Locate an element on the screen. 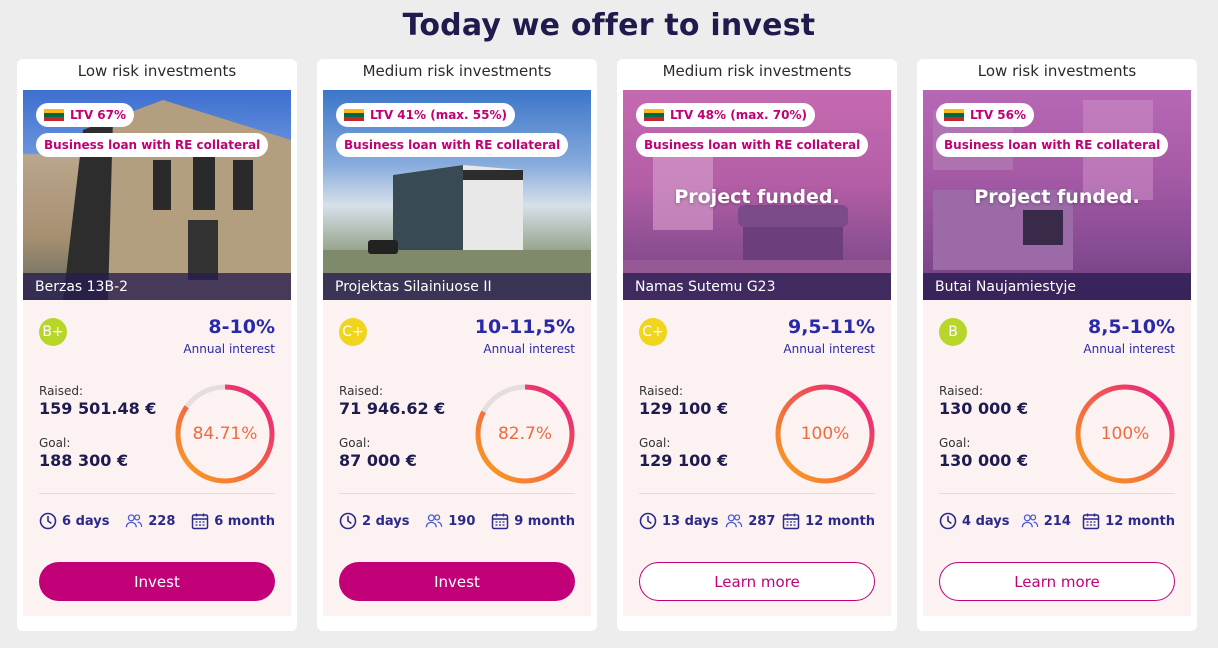 The width and height of the screenshot is (1218, 648). project-name: Namas Sutemu G23 is located at coordinates (757, 286).